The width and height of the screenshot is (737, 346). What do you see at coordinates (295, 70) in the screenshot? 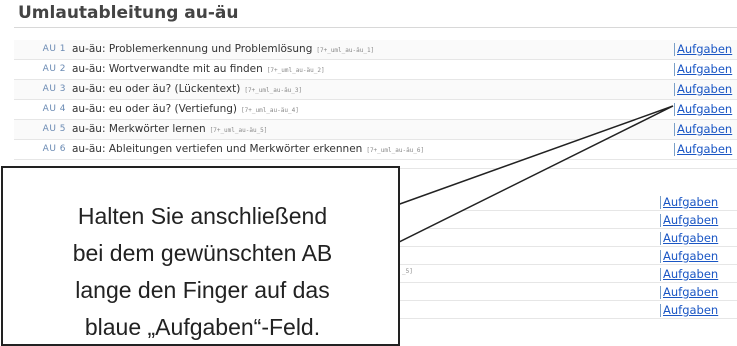
I see `row-tag: [7+_uml_au-äu_2]` at bounding box center [295, 70].